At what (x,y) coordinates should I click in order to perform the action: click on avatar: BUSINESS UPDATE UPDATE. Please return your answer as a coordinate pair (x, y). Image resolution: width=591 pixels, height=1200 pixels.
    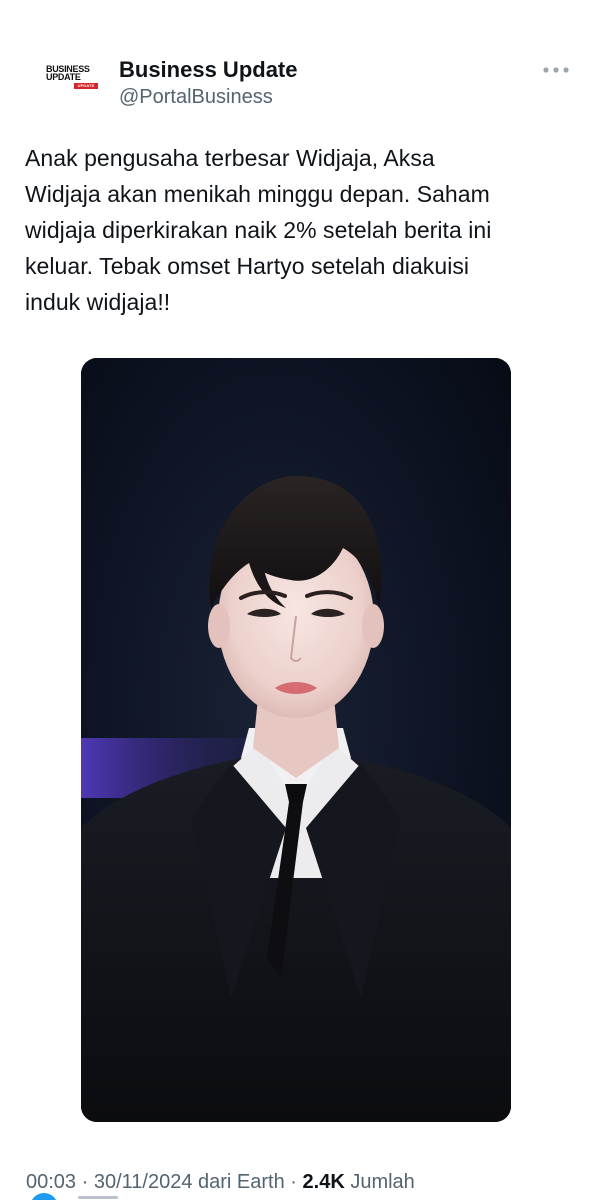
    Looking at the image, I should click on (72, 77).